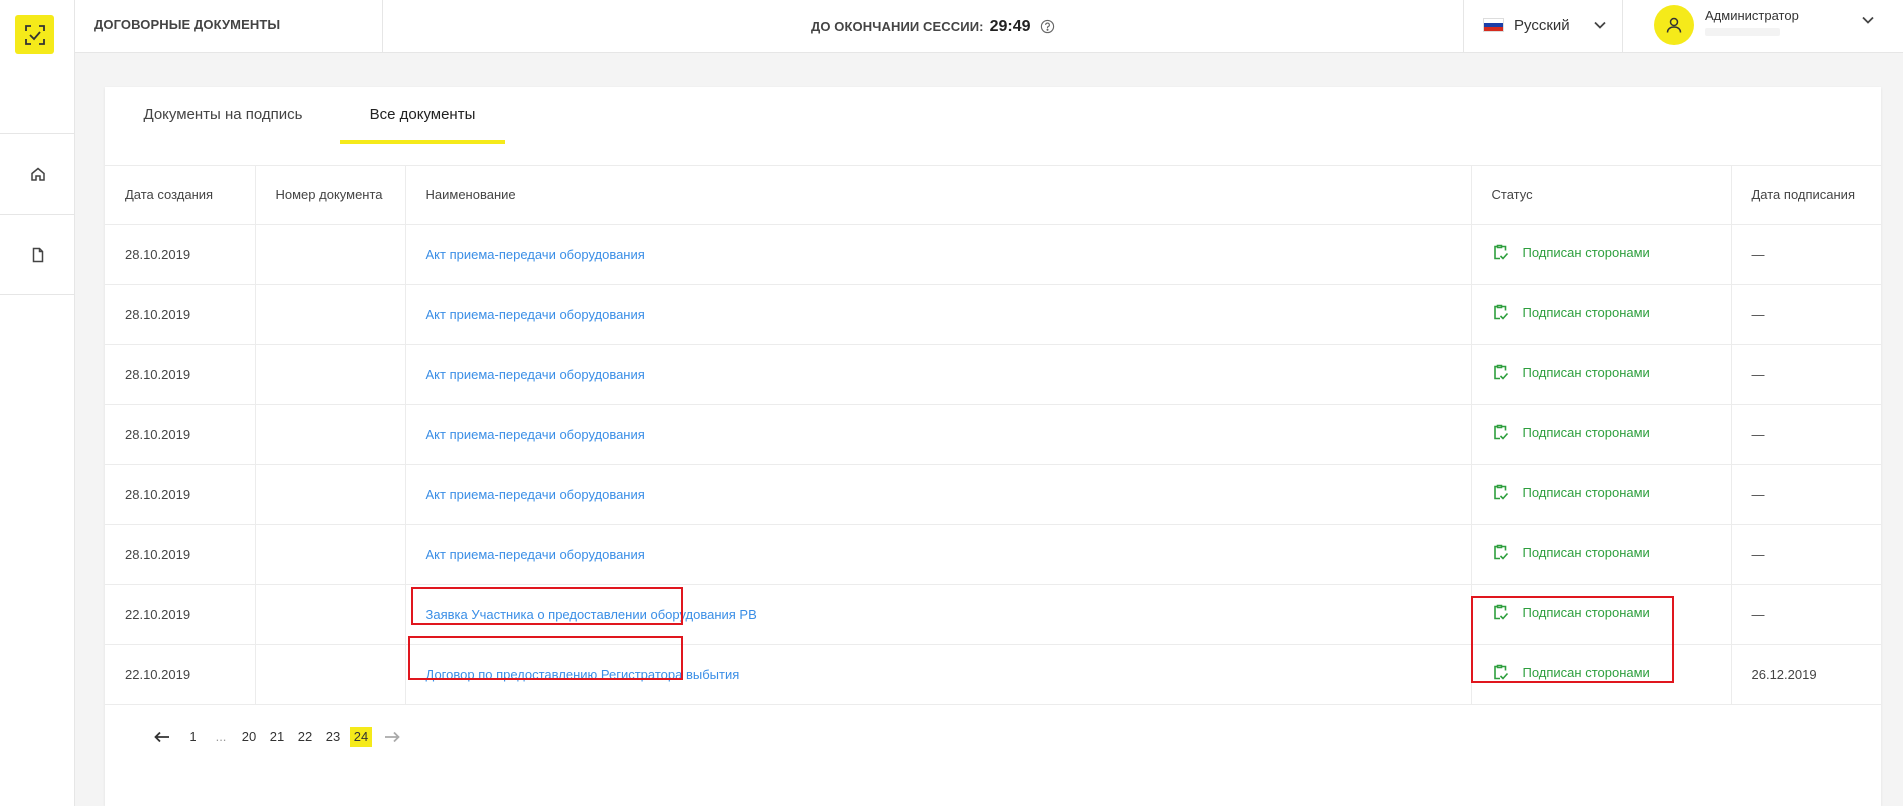 Image resolution: width=1903 pixels, height=806 pixels. I want to click on column-header-name: Наименование, so click(937, 195).